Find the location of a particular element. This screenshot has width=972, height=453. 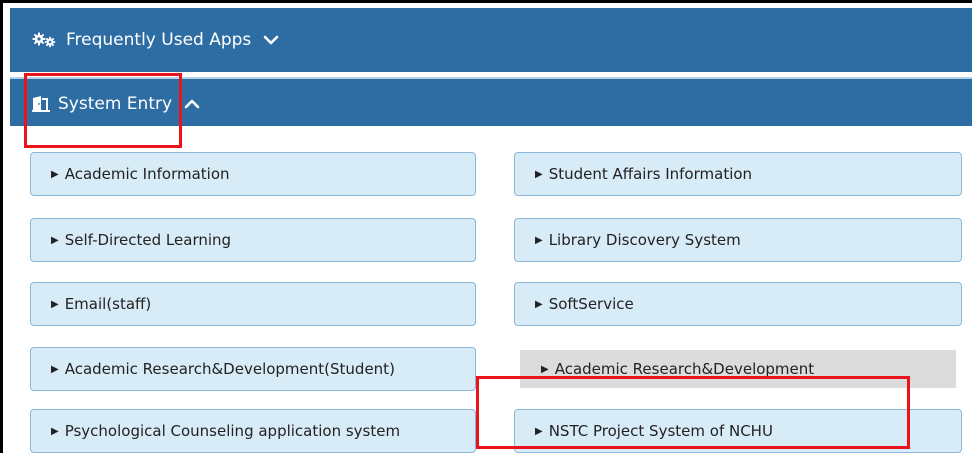

gears-icon is located at coordinates (45, 40).